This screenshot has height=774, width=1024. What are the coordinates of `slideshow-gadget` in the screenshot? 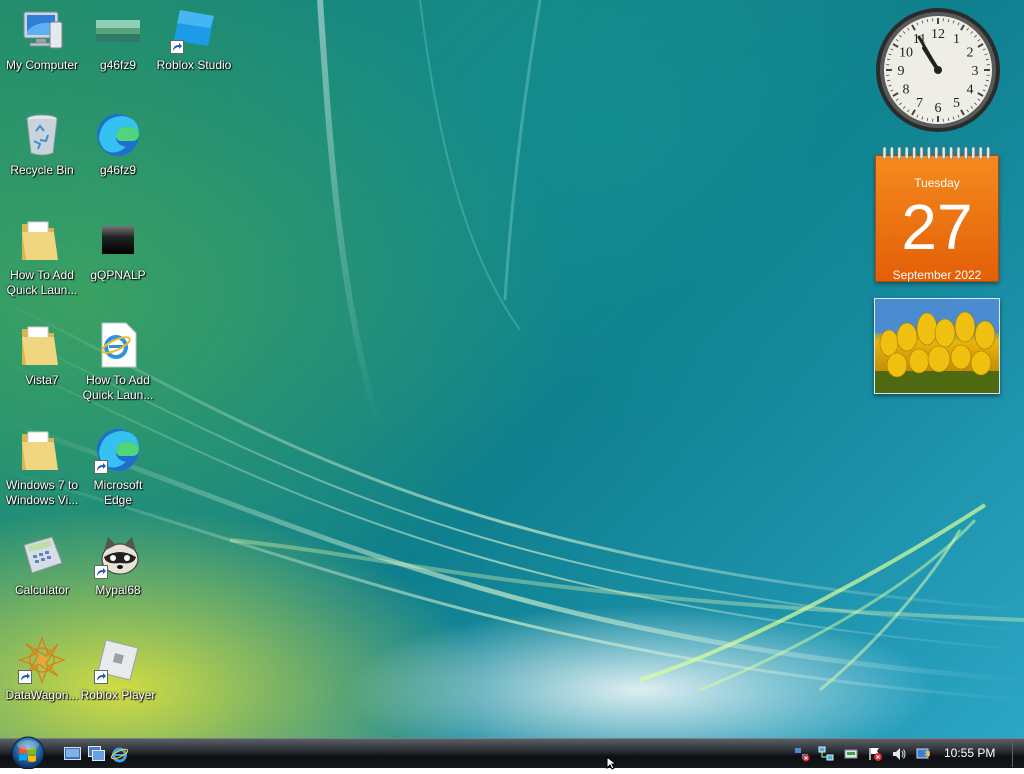 It's located at (937, 346).